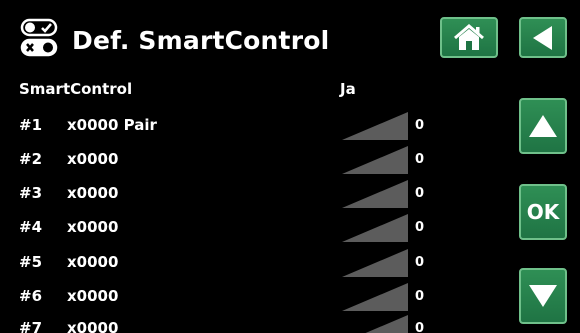 This screenshot has width=580, height=333. Describe the element at coordinates (201, 40) in the screenshot. I see `page-title: Def. SmartControl` at that location.